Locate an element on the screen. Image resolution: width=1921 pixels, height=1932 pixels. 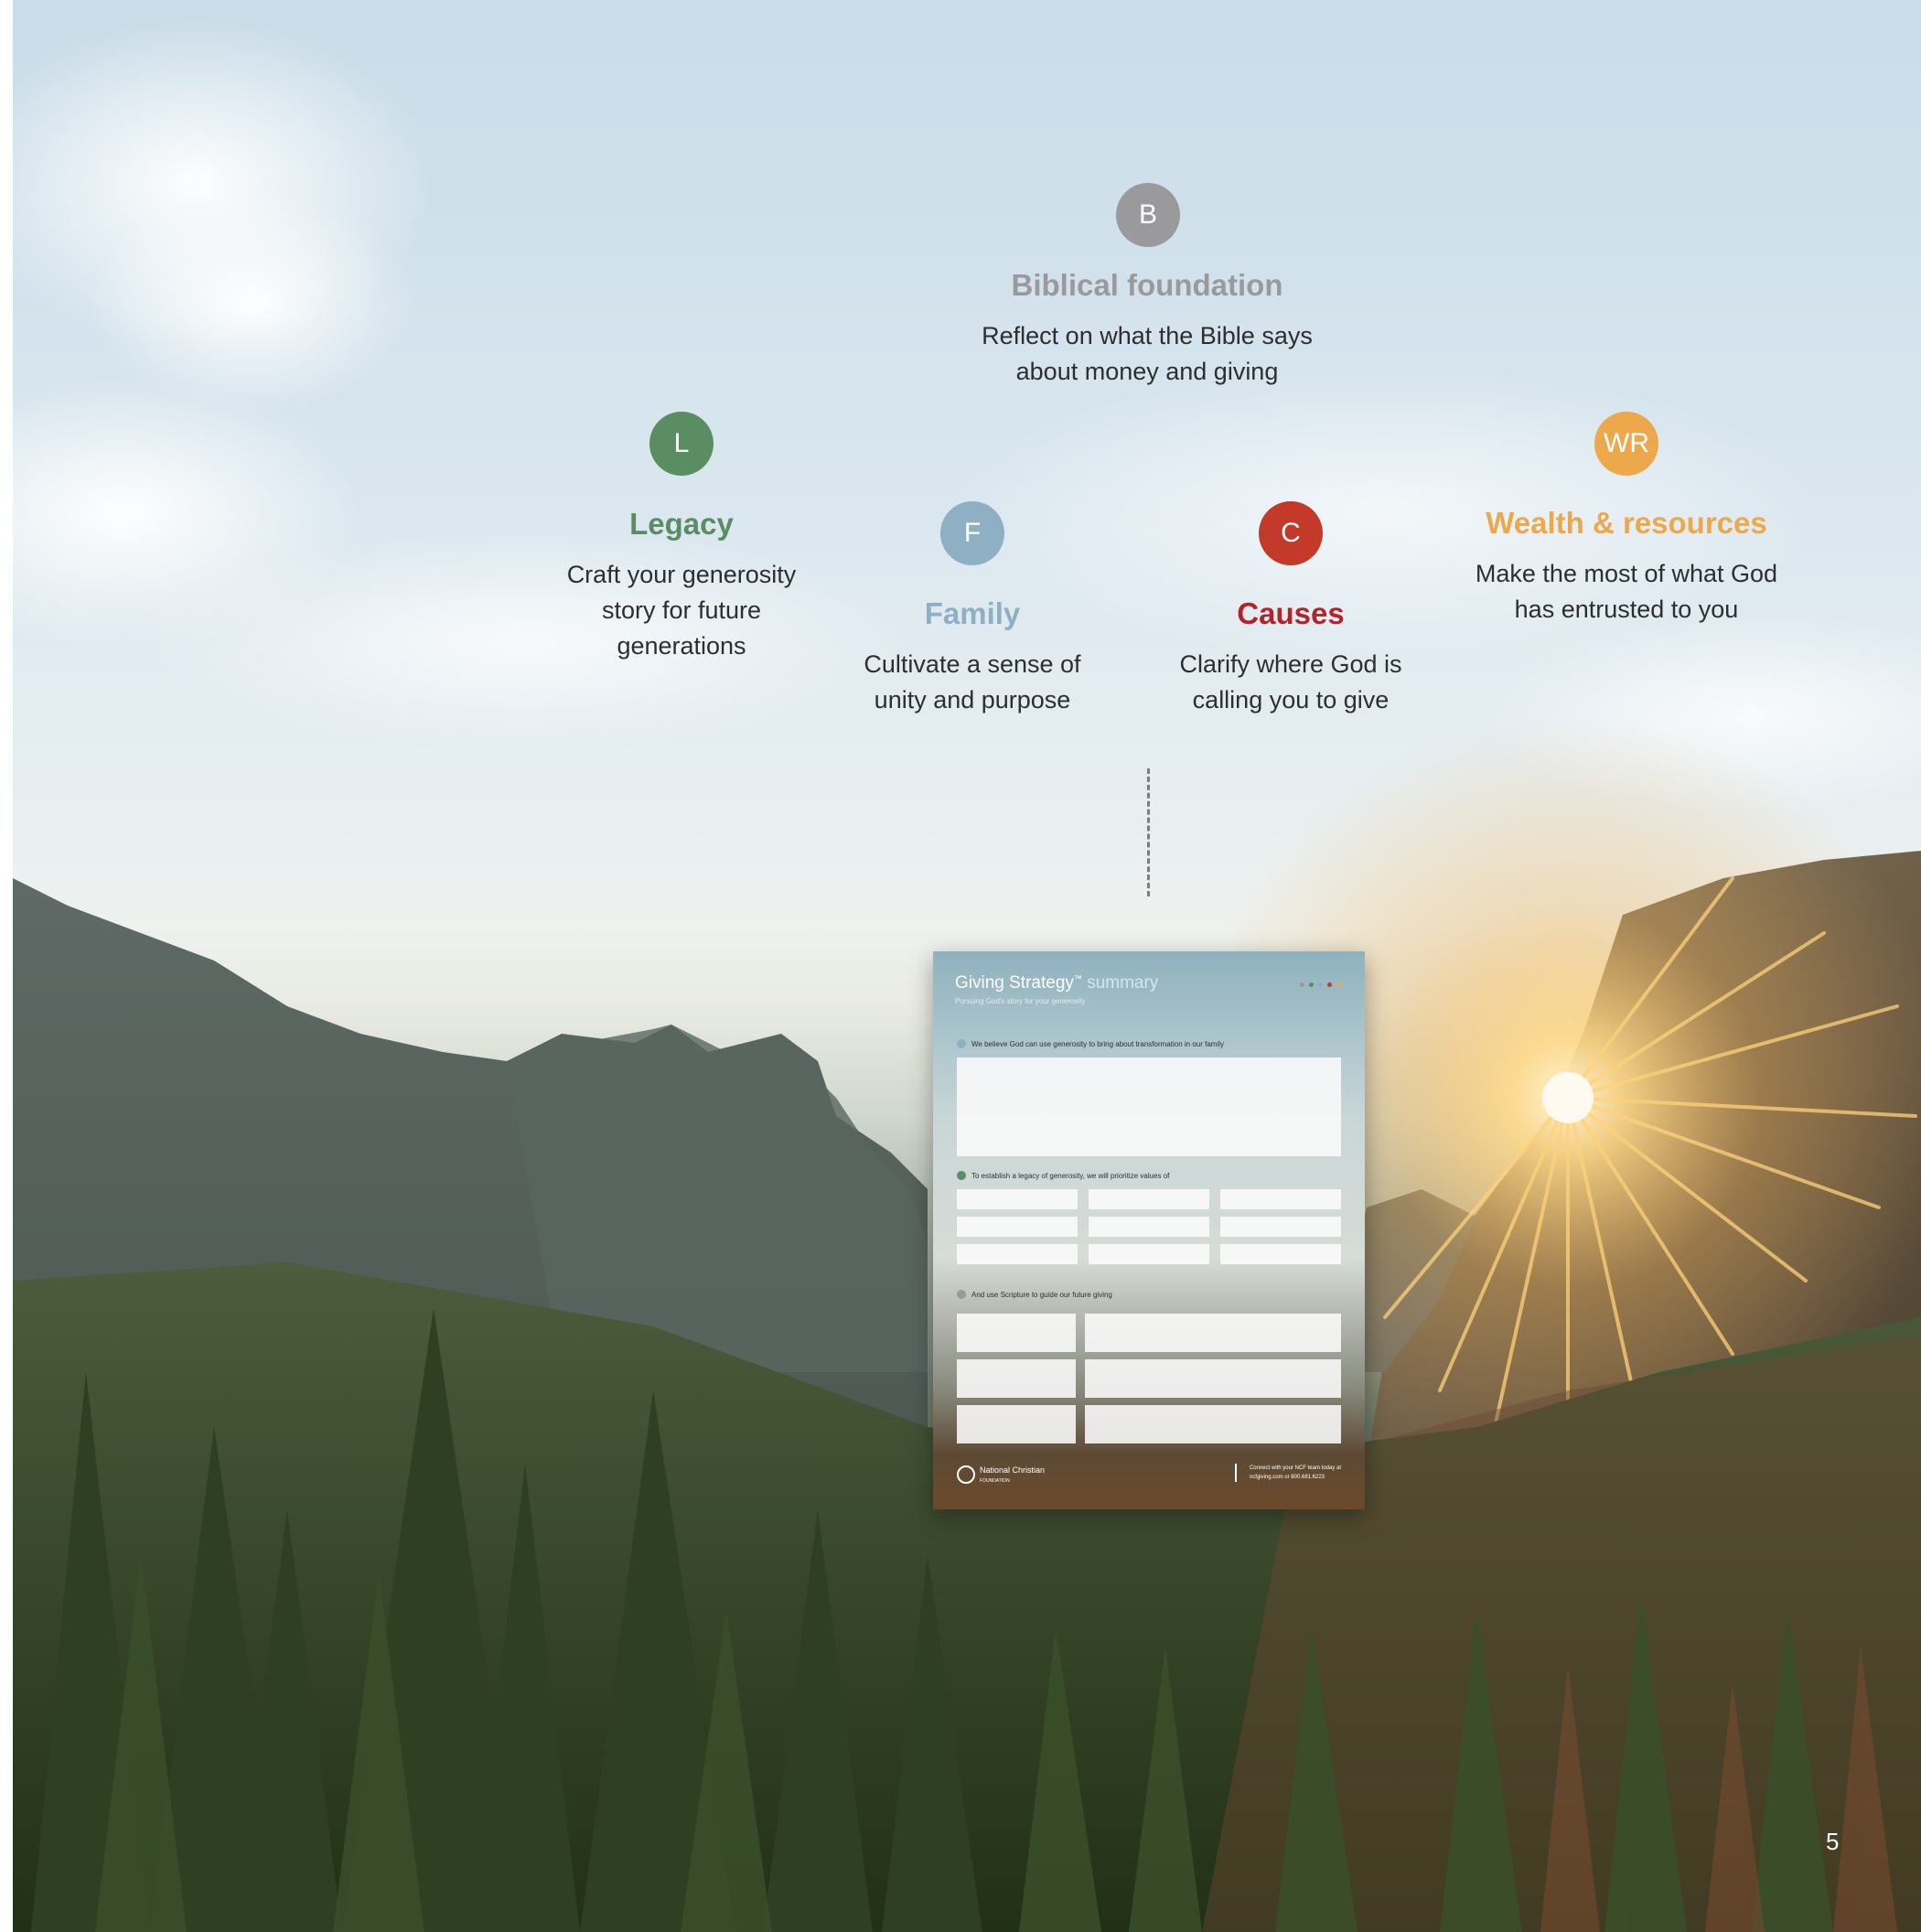
causes-description: Clarify where God is calling you to give is located at coordinates (1290, 682).